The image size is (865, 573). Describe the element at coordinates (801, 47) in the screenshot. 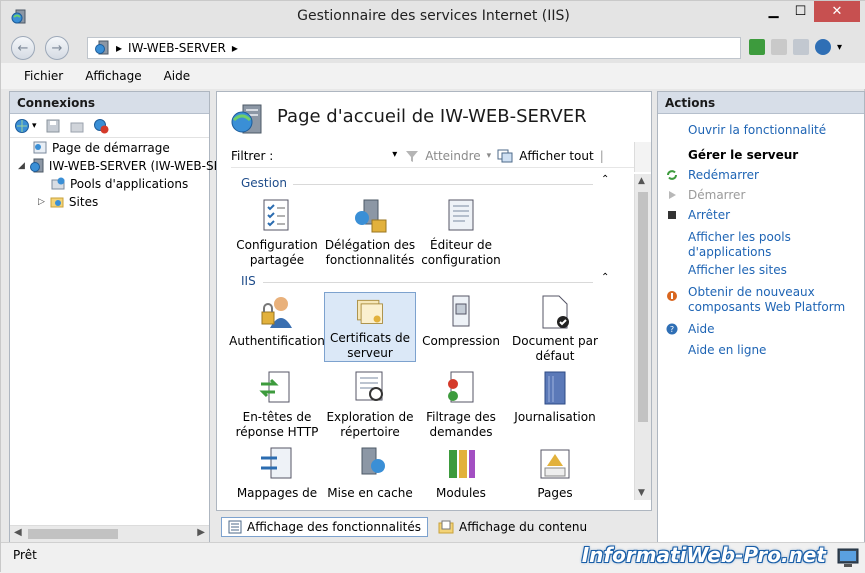

I see `home-icon` at that location.